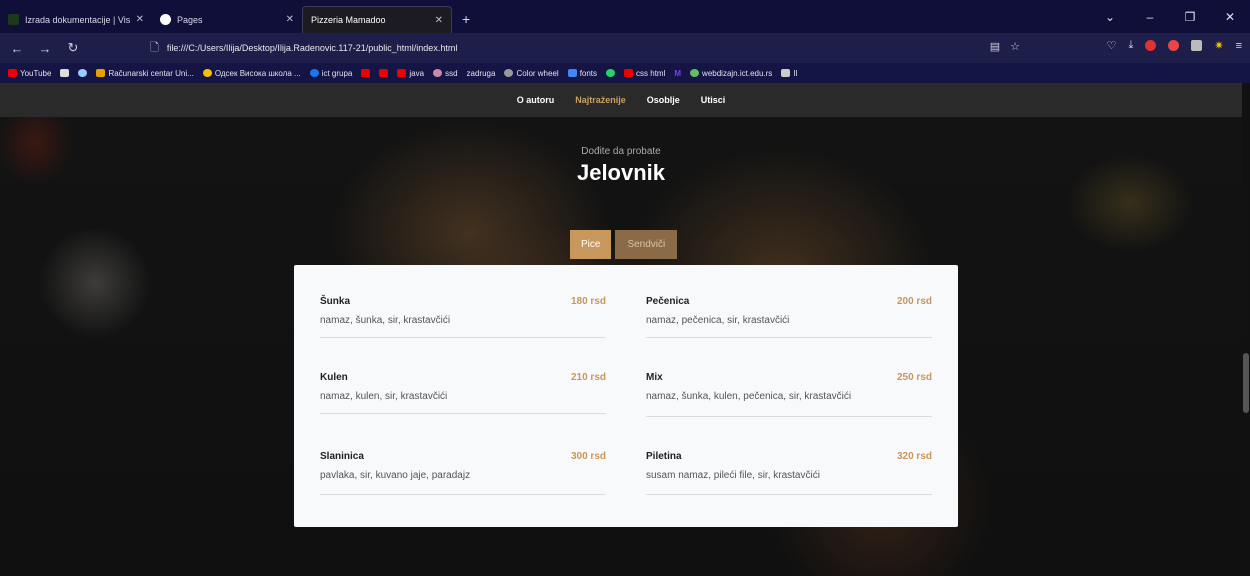  Describe the element at coordinates (914, 456) in the screenshot. I see `item-price: 320 rsd` at that location.